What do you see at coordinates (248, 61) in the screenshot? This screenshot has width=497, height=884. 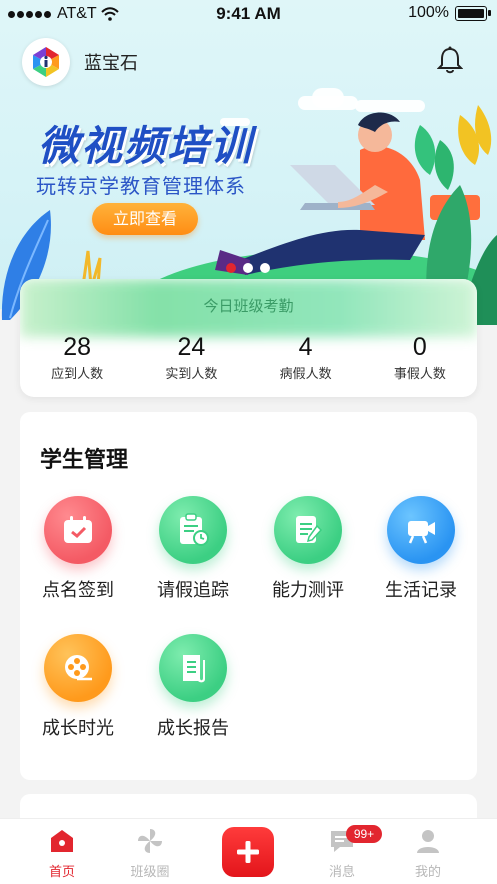 I see `app-header: 蓝宝石` at bounding box center [248, 61].